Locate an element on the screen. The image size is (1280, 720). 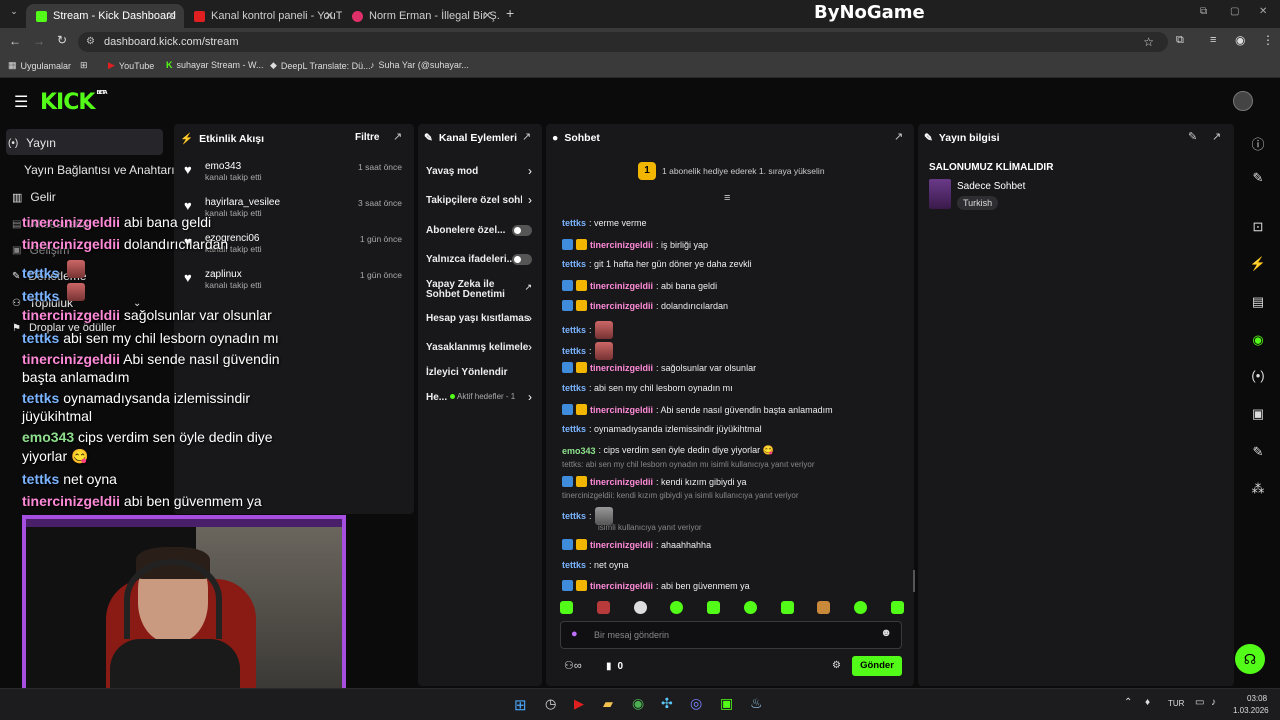
reload-icon: ↻ is located at coordinates (62, 40).